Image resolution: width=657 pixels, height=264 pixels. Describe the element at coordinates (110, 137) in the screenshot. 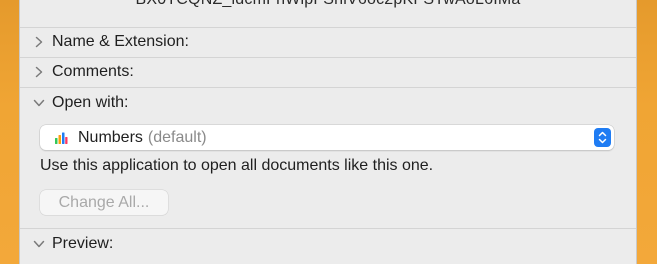

I see `app-name: Numbers` at that location.